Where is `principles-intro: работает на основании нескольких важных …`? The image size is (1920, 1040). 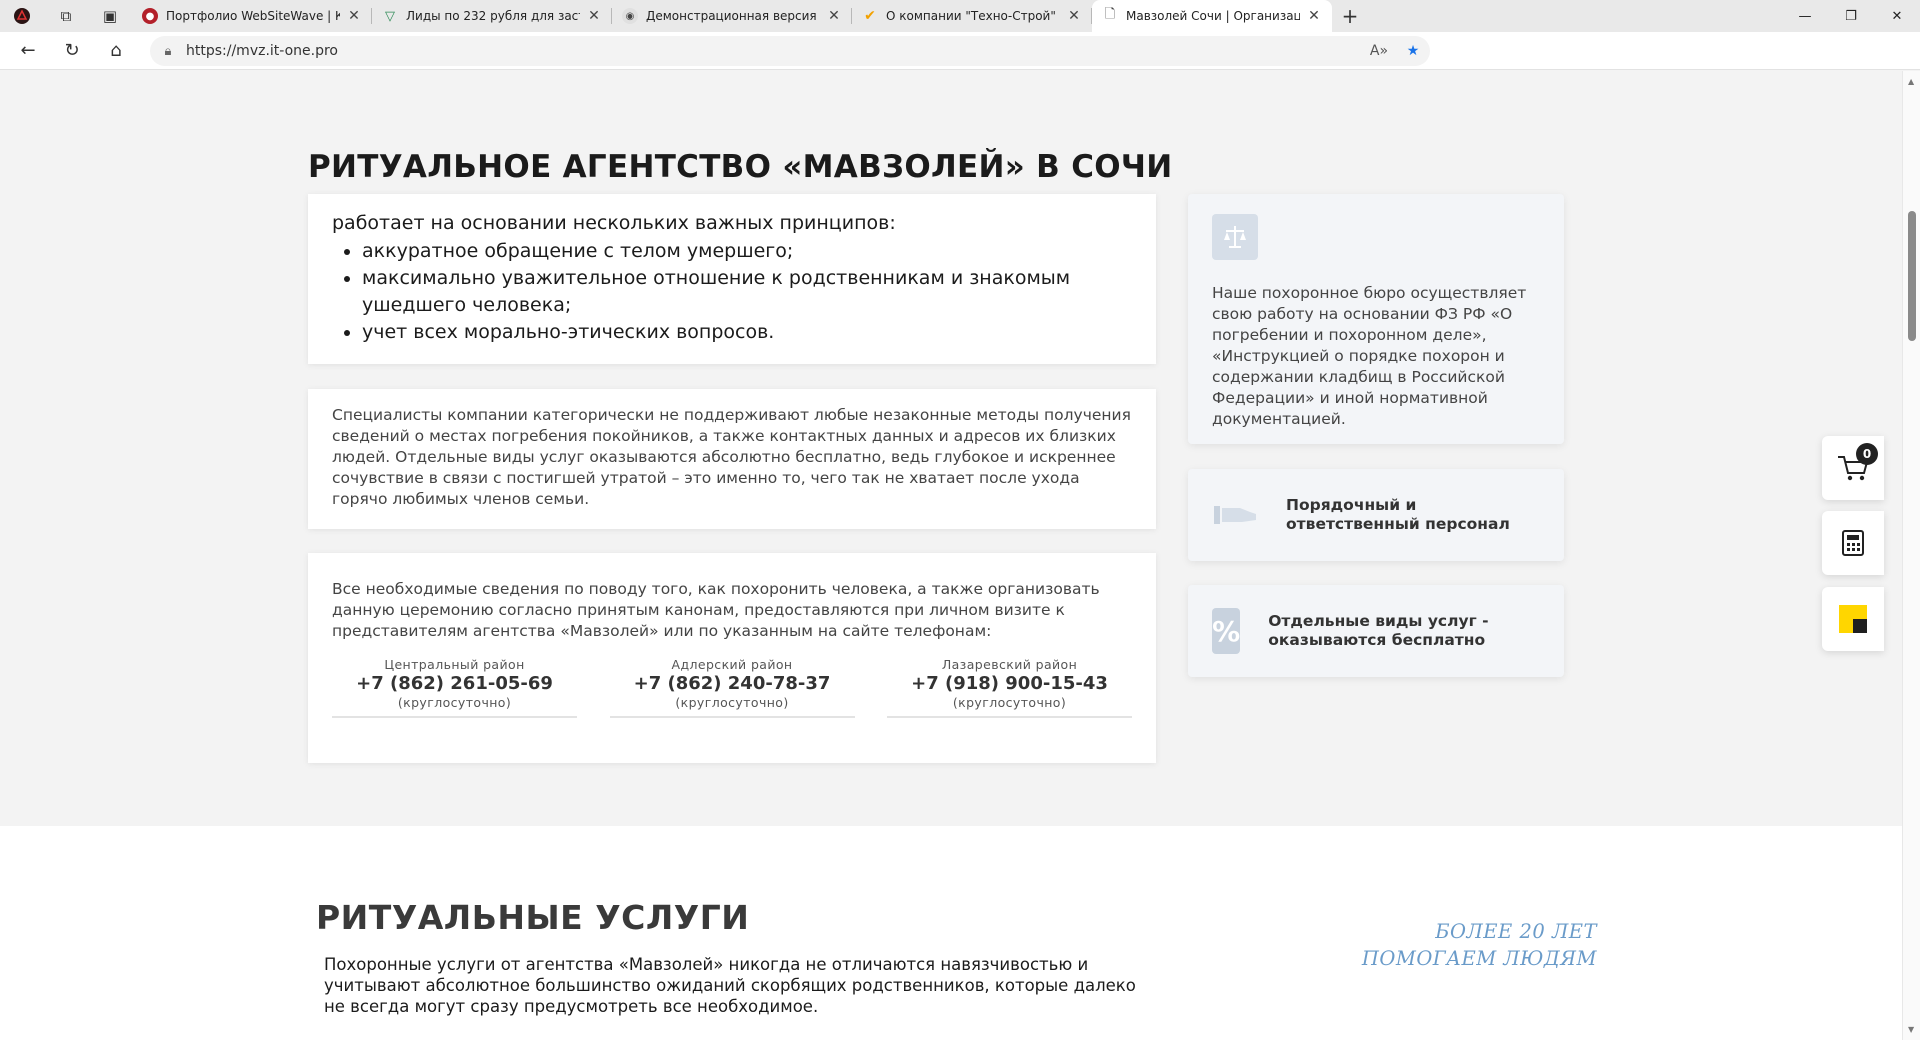 principles-intro: работает на основании нескольких важных … is located at coordinates (614, 223).